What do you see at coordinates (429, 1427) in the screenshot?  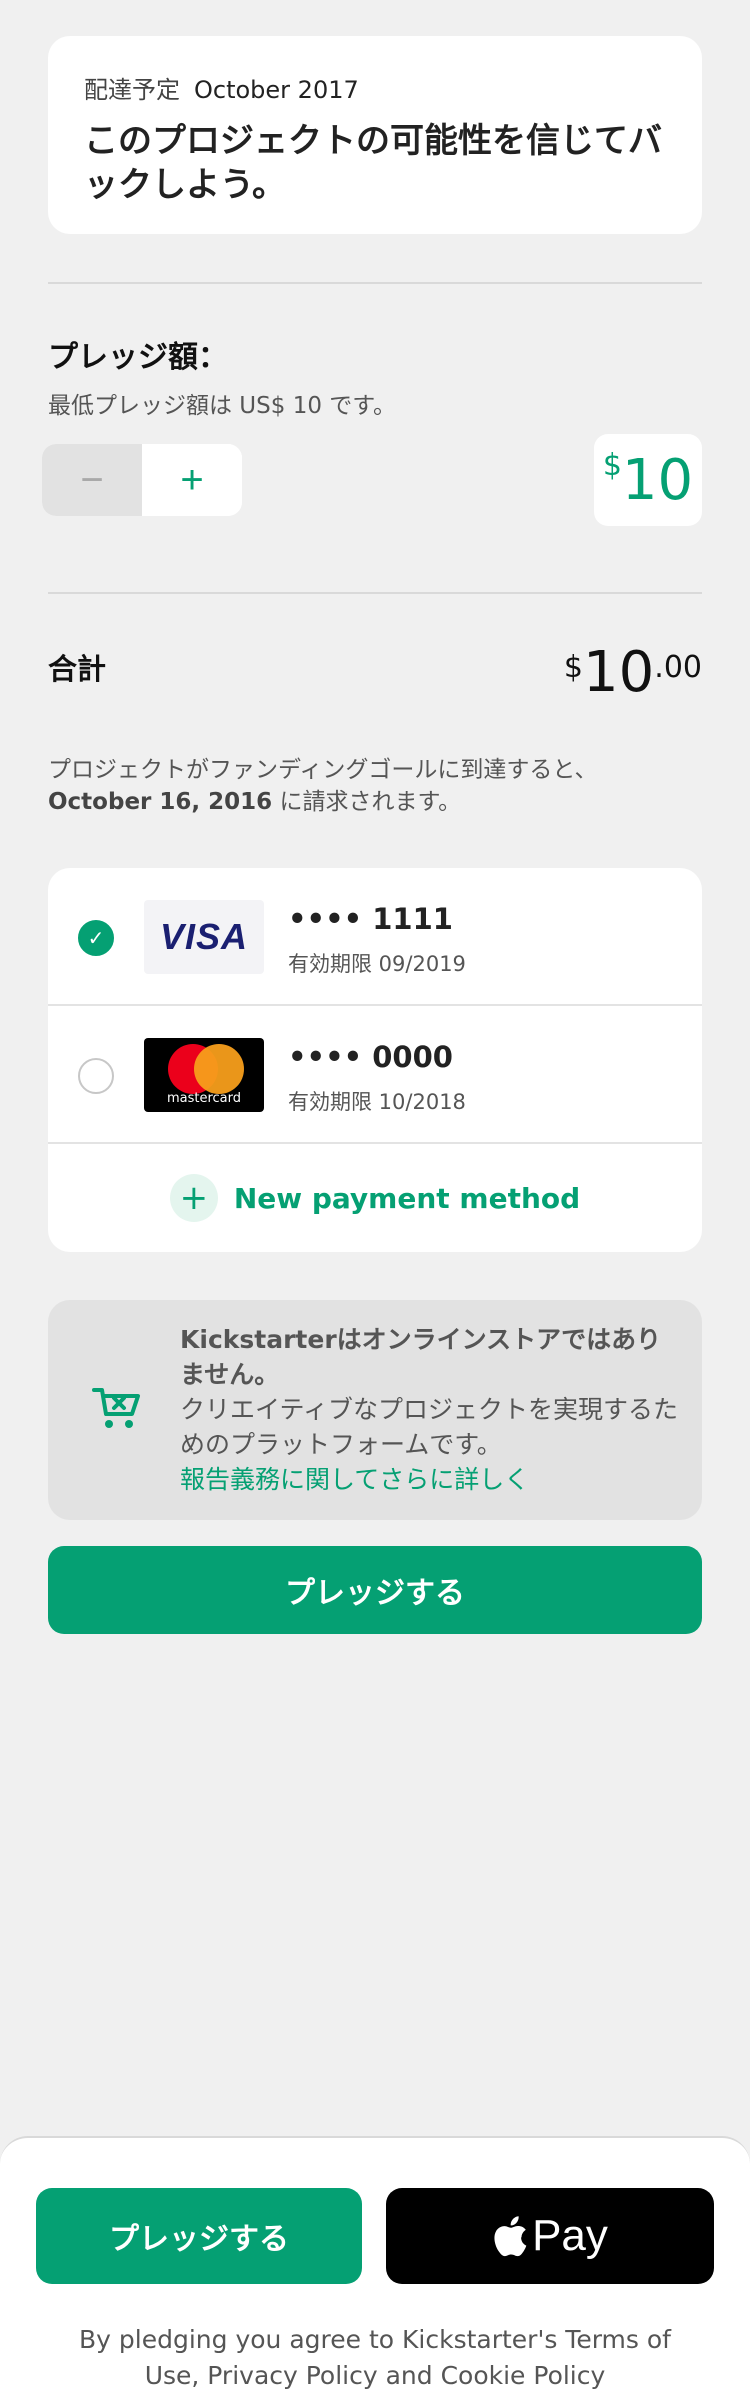 I see `notice-body: クリエイティブなプロジェクトを実現するためのプラットフォームです。` at bounding box center [429, 1427].